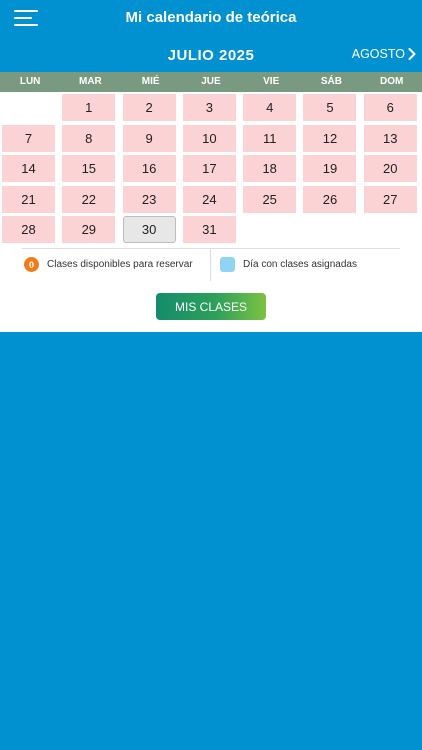  Describe the element at coordinates (378, 54) in the screenshot. I see `next-month-label: AGOSTO` at that location.